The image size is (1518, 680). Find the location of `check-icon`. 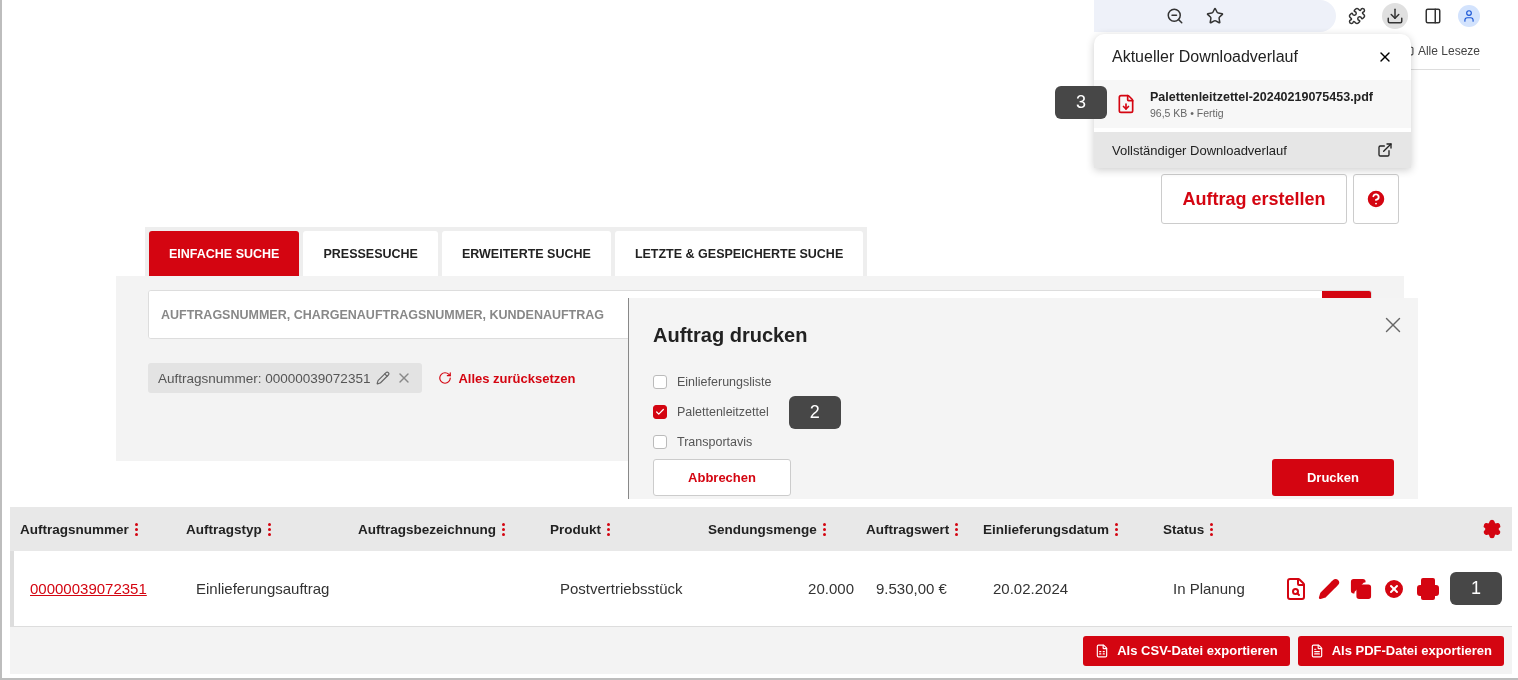

check-icon is located at coordinates (660, 412).